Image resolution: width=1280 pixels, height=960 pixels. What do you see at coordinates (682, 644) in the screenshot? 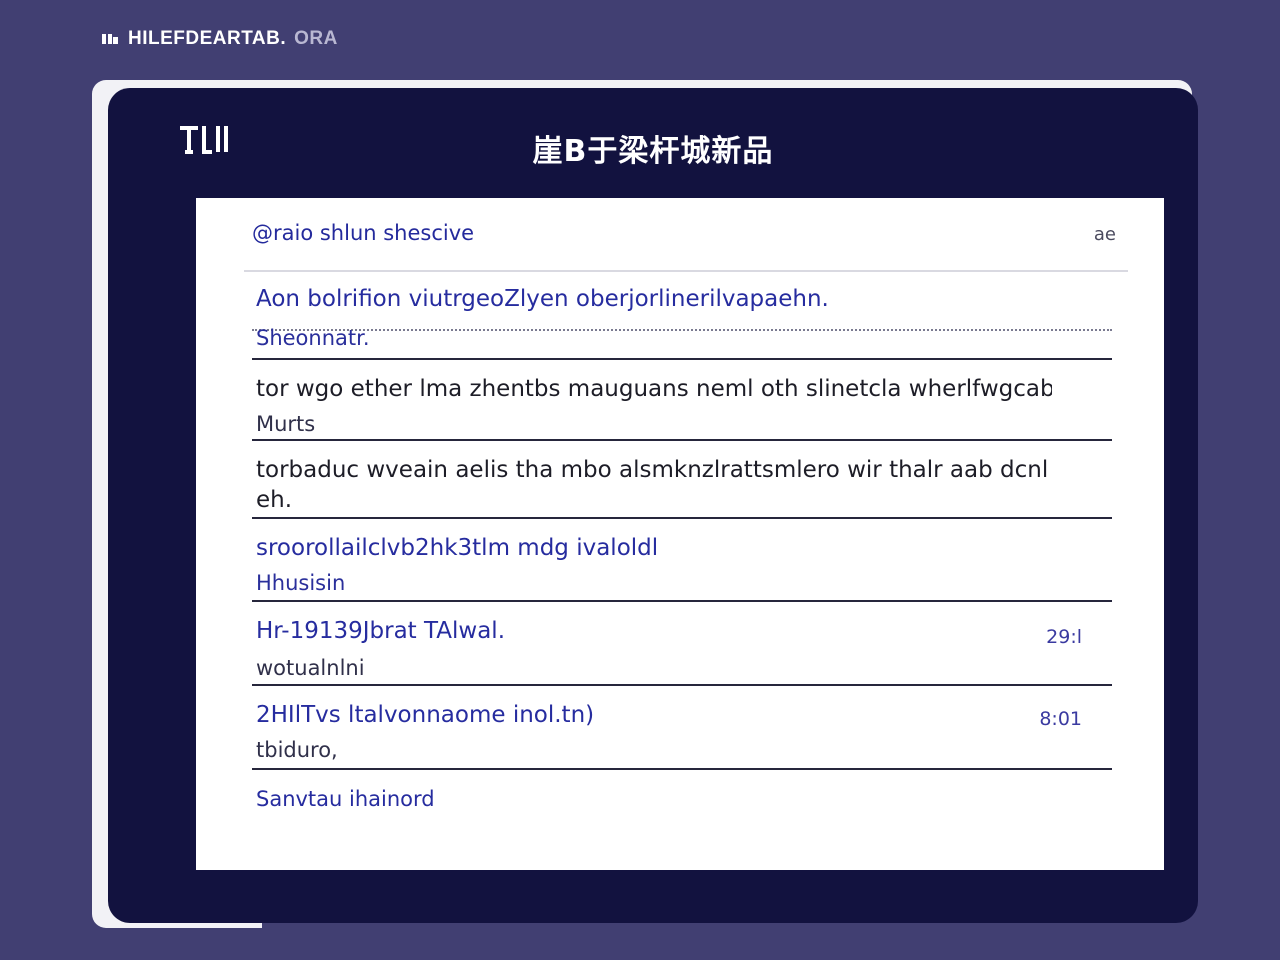
I see `list-item: Hr-19139Jbrat TAlwal. 29:l wotualnlni` at bounding box center [682, 644].